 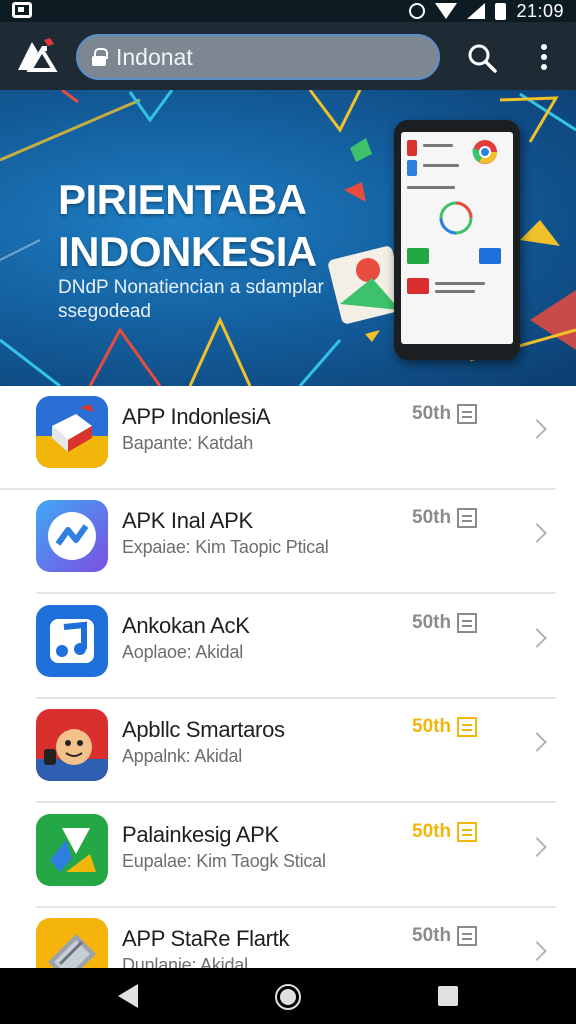 What do you see at coordinates (476, 11) in the screenshot?
I see `signal-icon` at bounding box center [476, 11].